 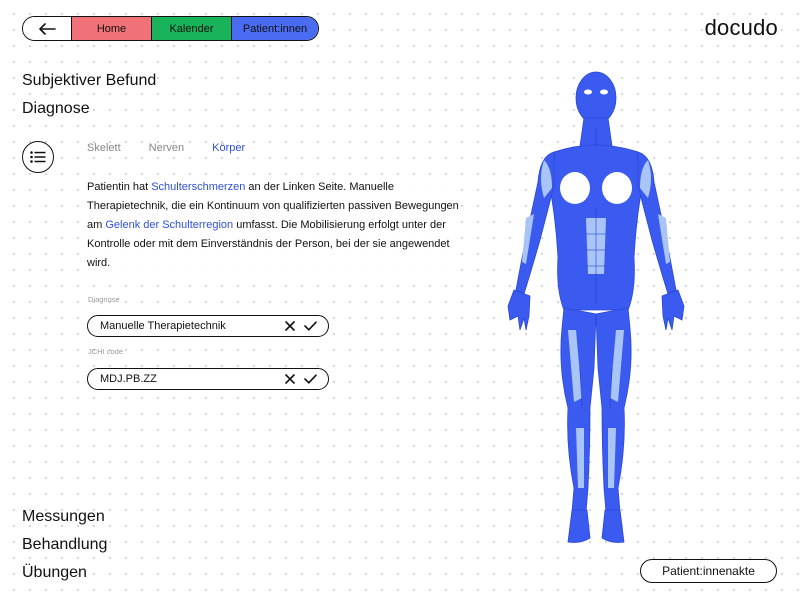 I want to click on confirm-diagnosis-button, so click(x=310, y=326).